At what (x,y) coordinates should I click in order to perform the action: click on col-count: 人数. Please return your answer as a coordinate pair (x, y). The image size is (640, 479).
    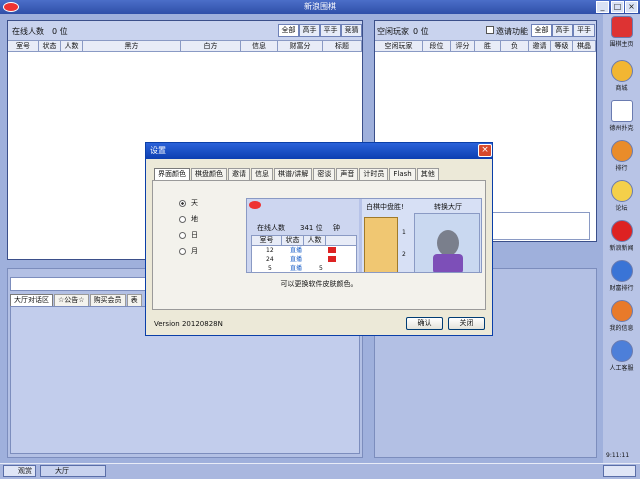
    Looking at the image, I should click on (72, 46).